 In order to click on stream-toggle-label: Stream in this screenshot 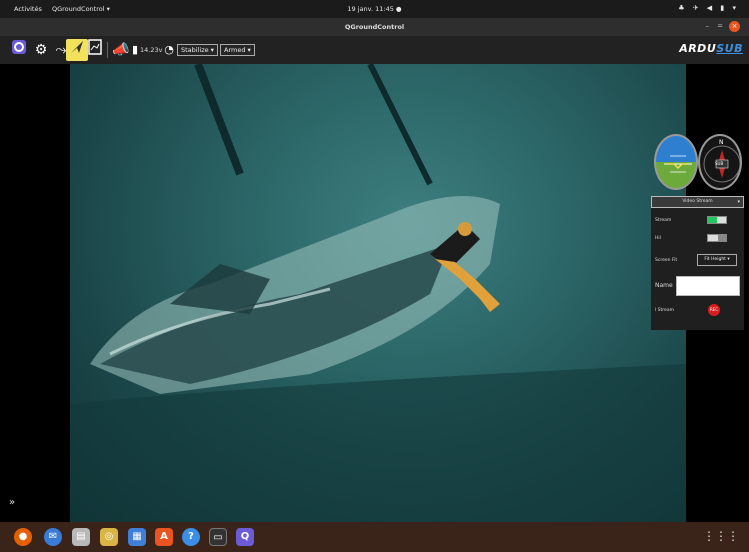, I will do `click(663, 220)`.